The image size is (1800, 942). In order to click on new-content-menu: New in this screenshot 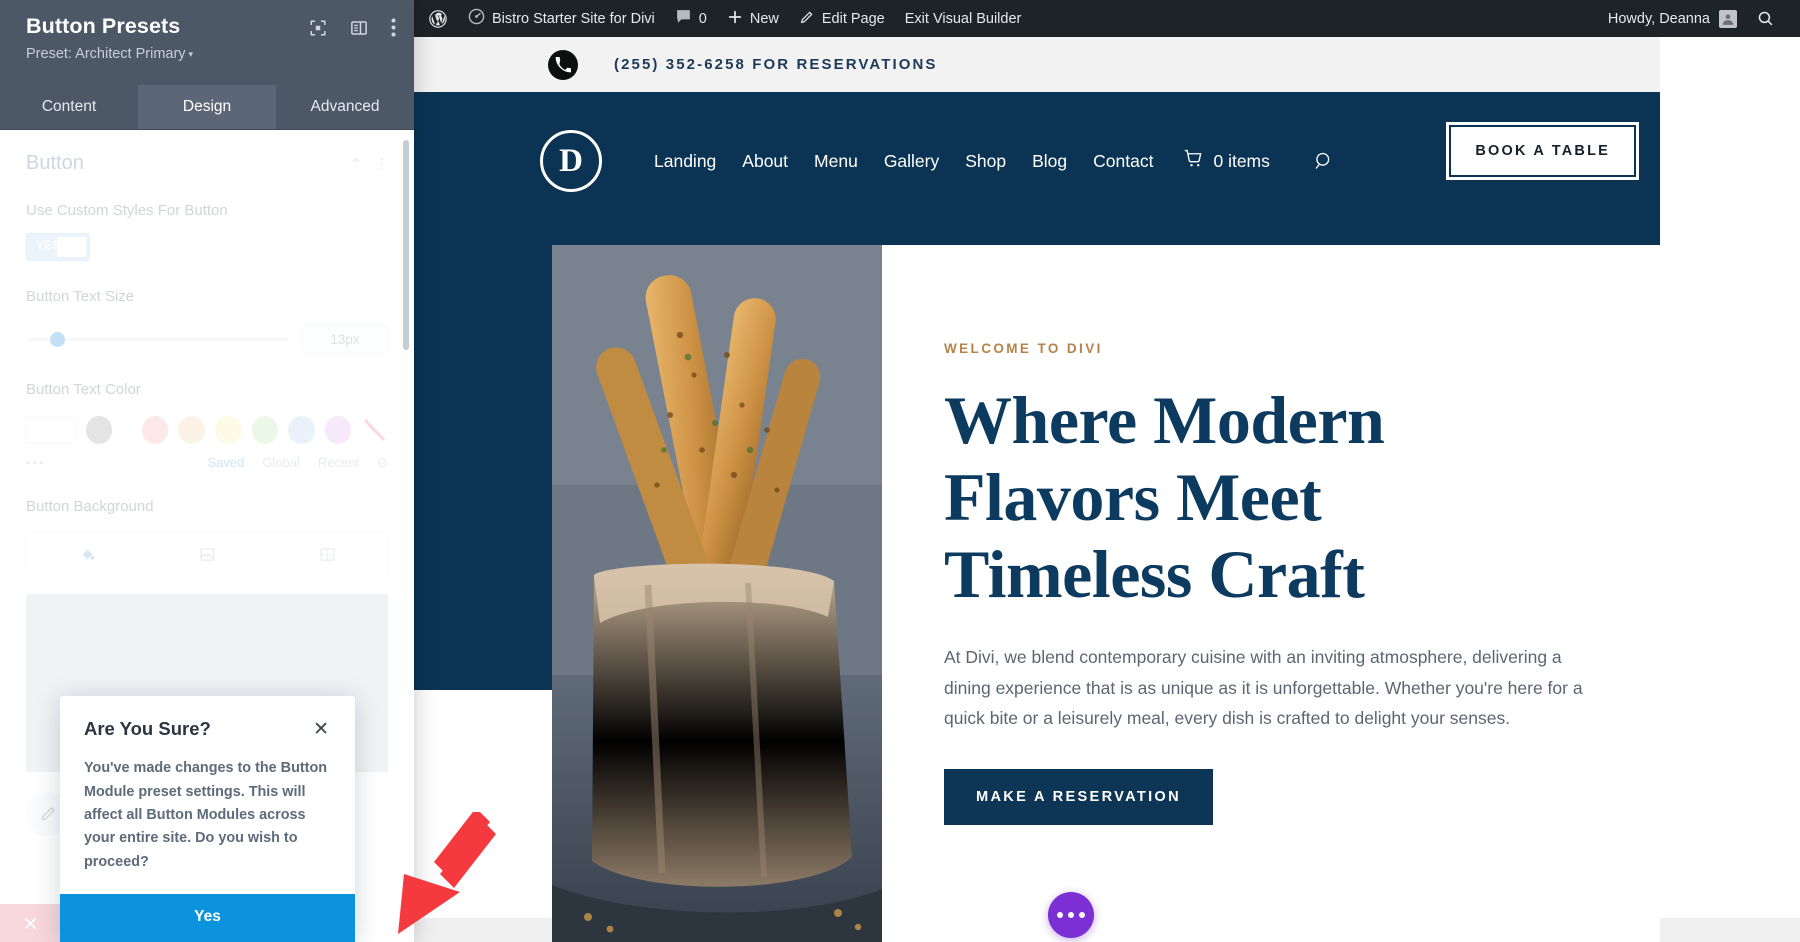, I will do `click(753, 18)`.